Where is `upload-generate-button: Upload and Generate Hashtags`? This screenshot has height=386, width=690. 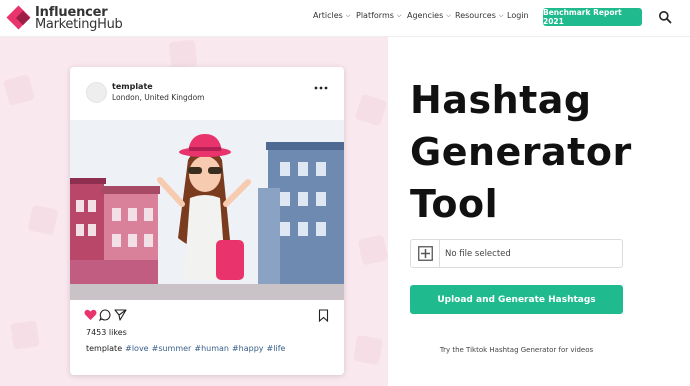 upload-generate-button: Upload and Generate Hashtags is located at coordinates (516, 299).